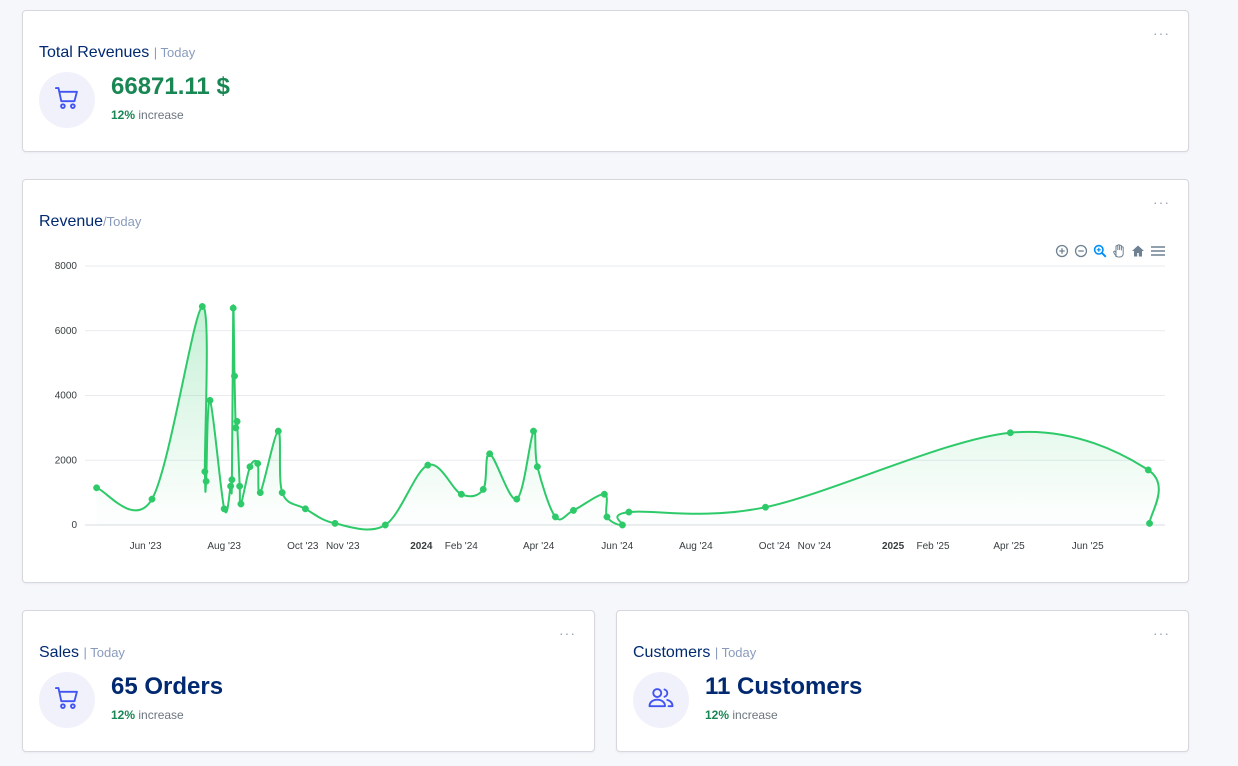 The width and height of the screenshot is (1238, 766). What do you see at coordinates (66, 460) in the screenshot?
I see `y-tick-label: 2000` at bounding box center [66, 460].